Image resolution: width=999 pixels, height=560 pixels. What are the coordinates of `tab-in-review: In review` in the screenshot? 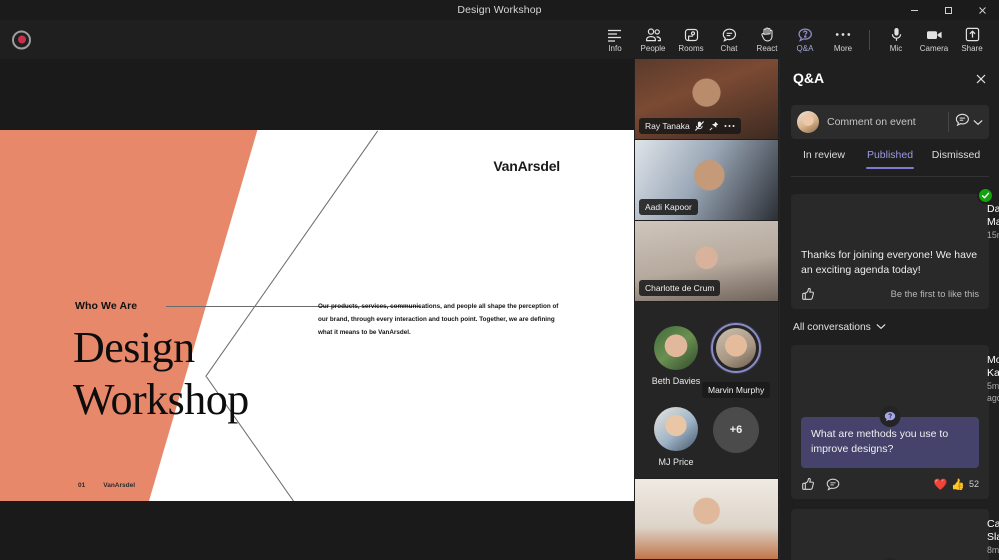 It's located at (824, 158).